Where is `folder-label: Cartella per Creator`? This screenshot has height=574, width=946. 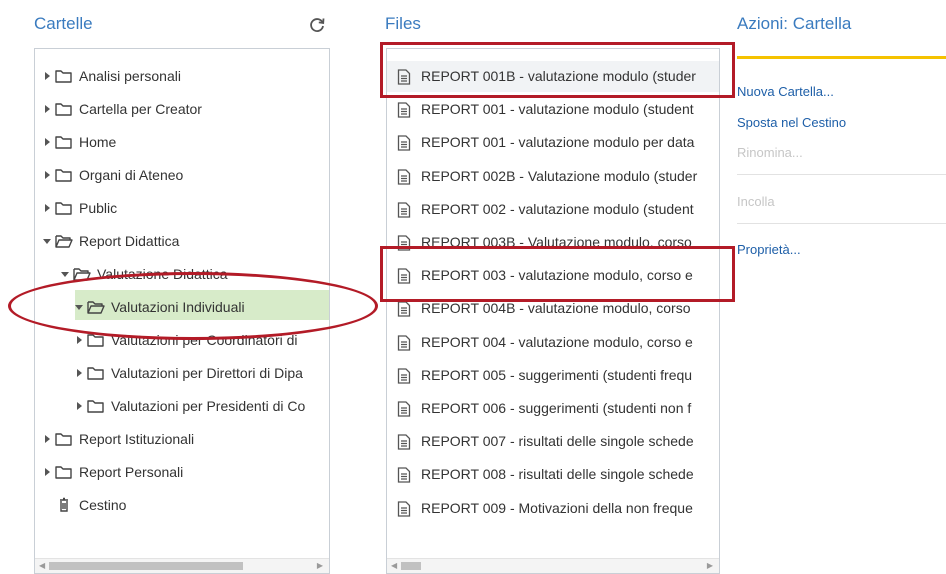
folder-label: Cartella per Creator is located at coordinates (140, 109).